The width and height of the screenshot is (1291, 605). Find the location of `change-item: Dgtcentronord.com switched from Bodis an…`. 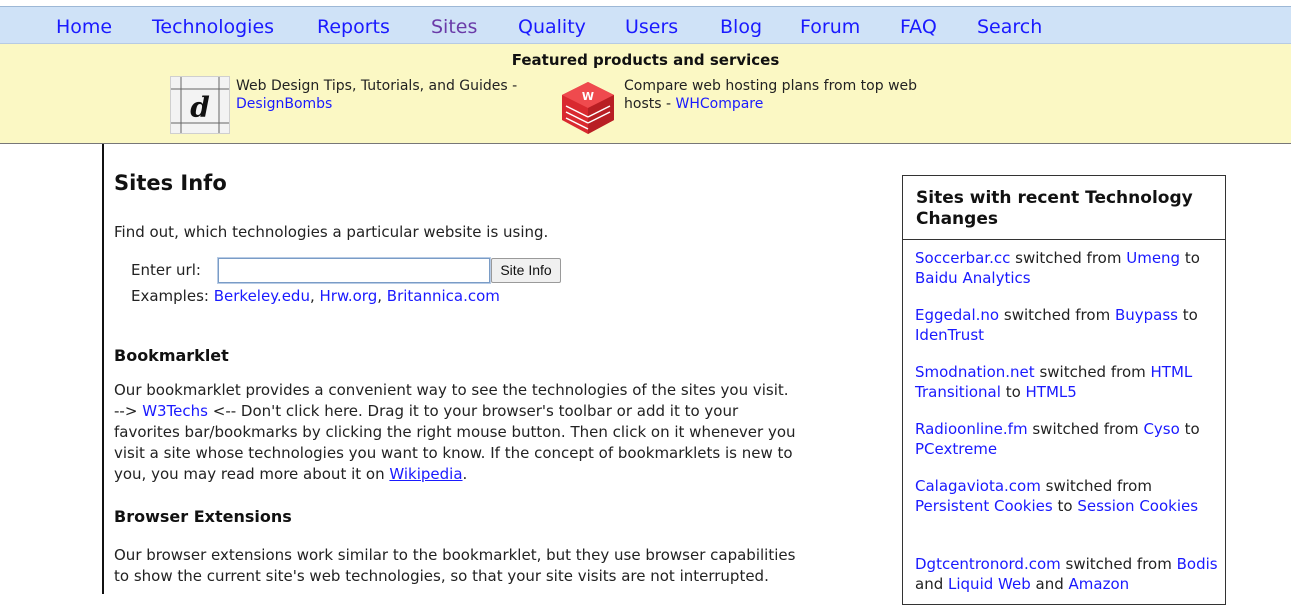

change-item: Dgtcentronord.com switched from Bodis an… is located at coordinates (1067, 574).